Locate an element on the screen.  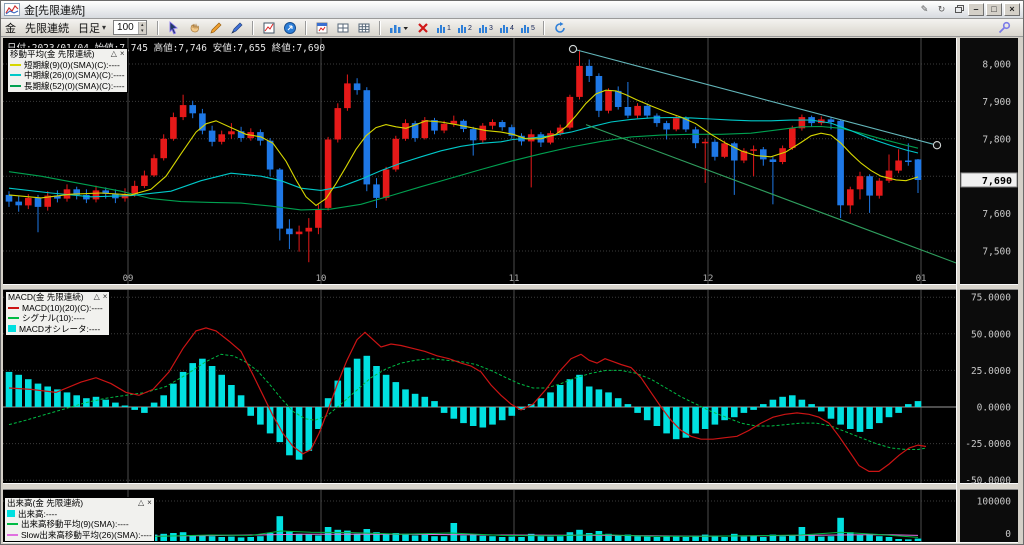
svg-text: 8,000 is located at coordinates (996, 65).